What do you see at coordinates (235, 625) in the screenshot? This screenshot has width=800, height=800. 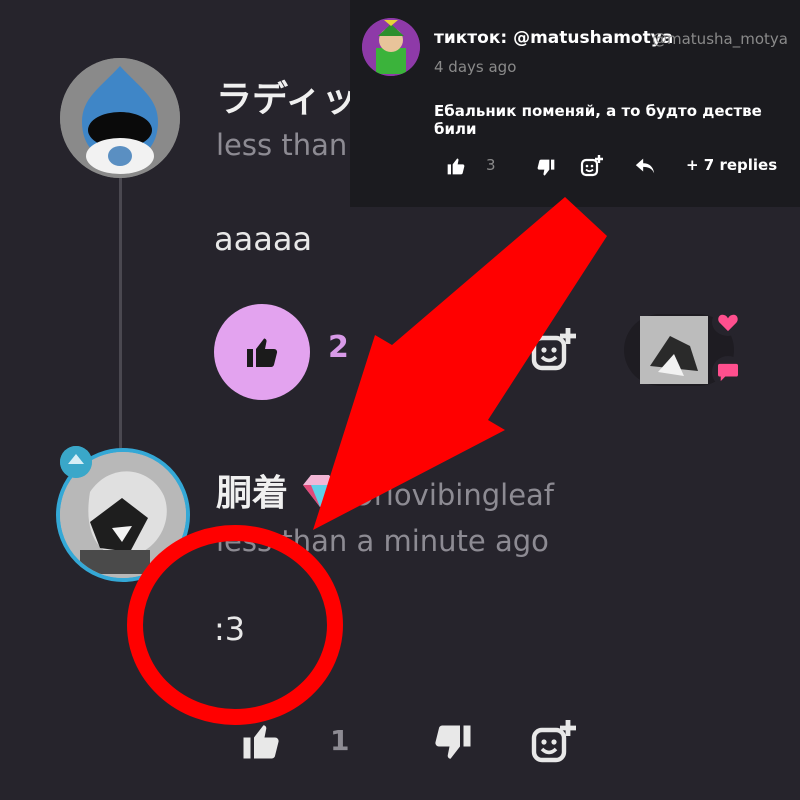 I see `red-circle-annotation` at bounding box center [235, 625].